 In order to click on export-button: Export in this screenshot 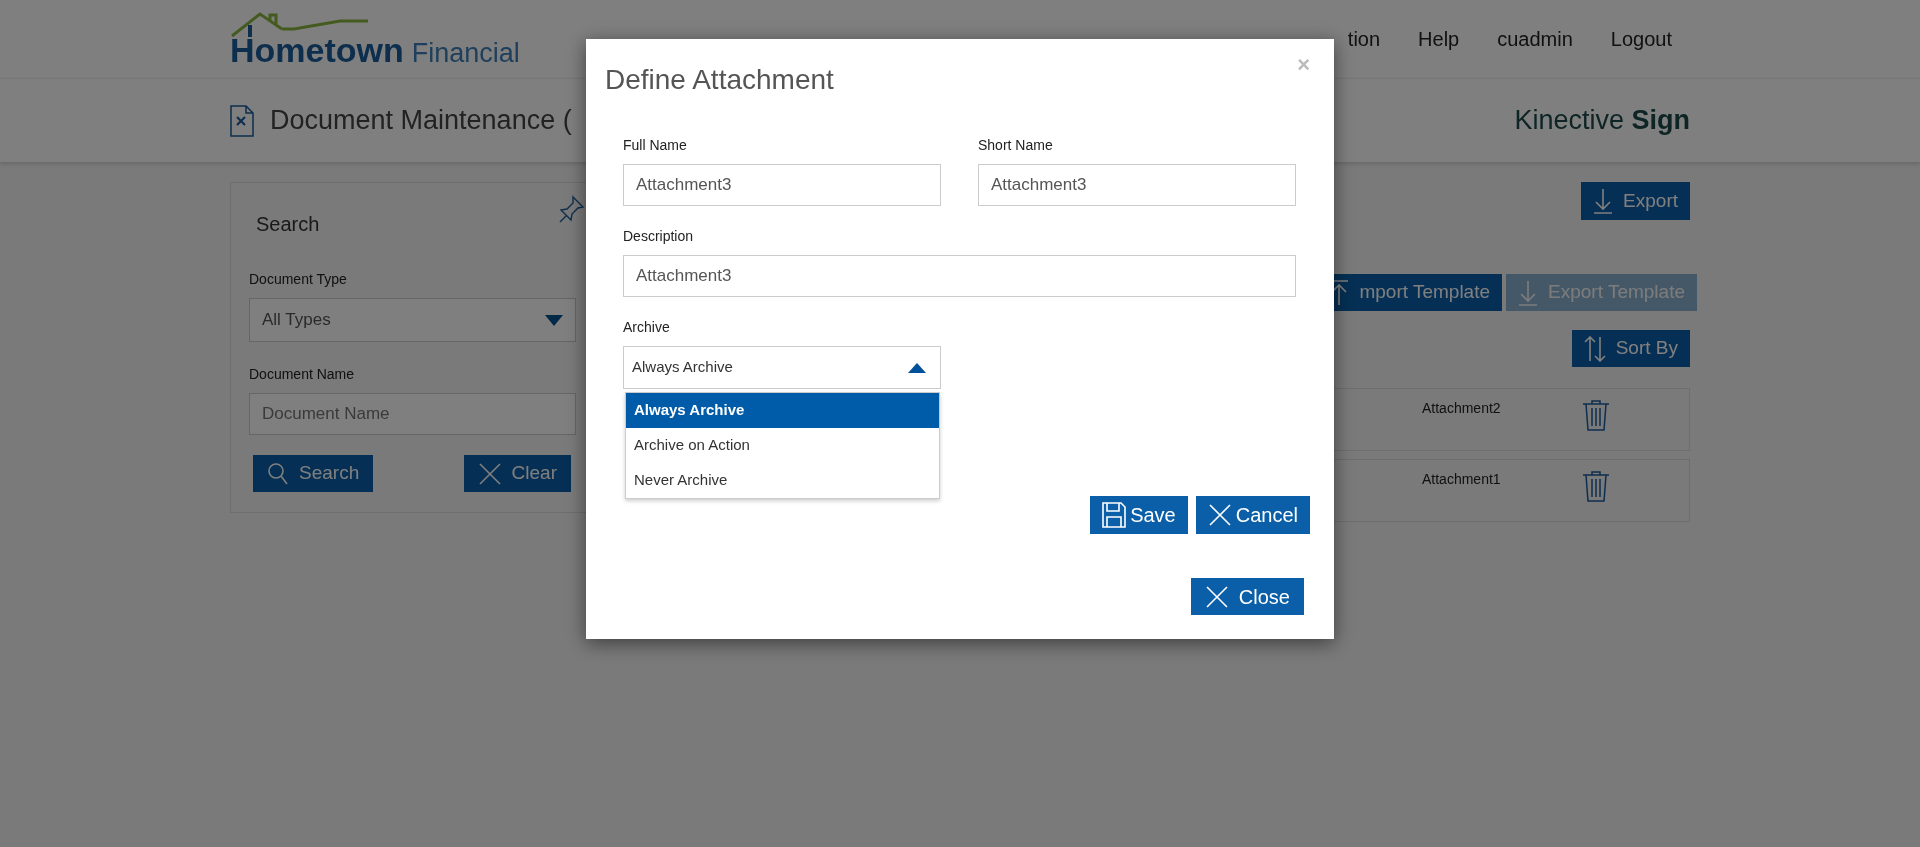, I will do `click(1635, 201)`.